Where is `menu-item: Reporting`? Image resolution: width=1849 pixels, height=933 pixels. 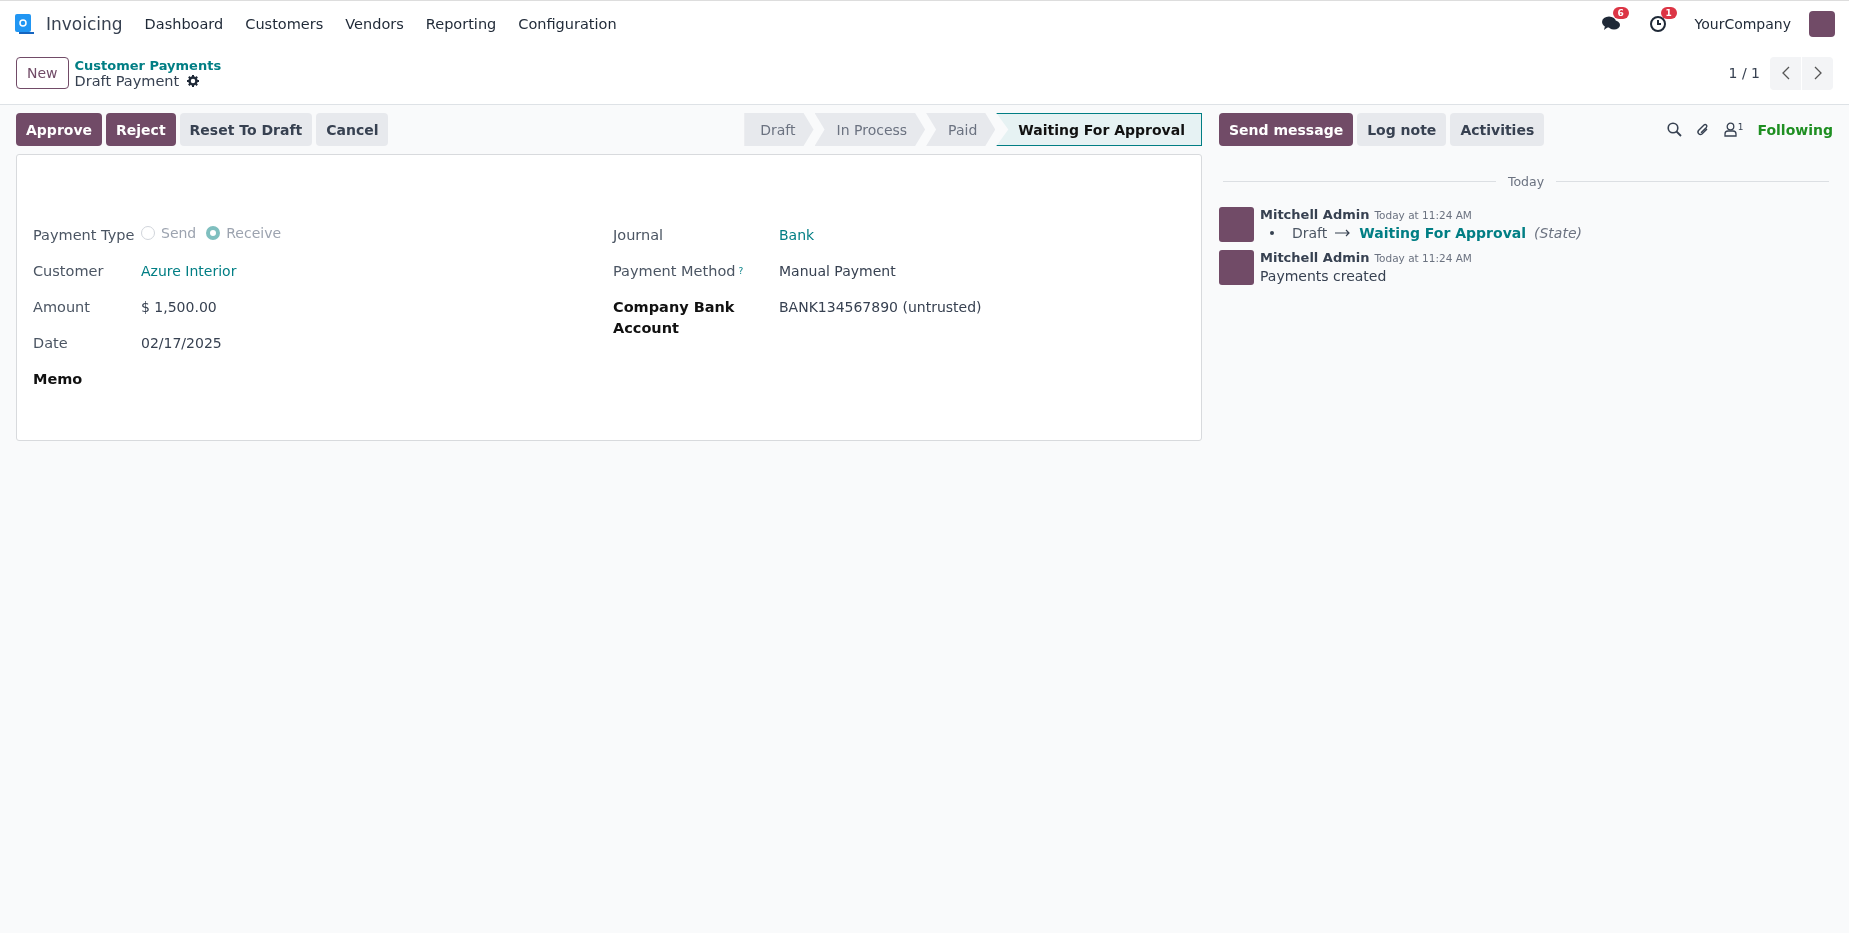
menu-item: Reporting is located at coordinates (461, 23).